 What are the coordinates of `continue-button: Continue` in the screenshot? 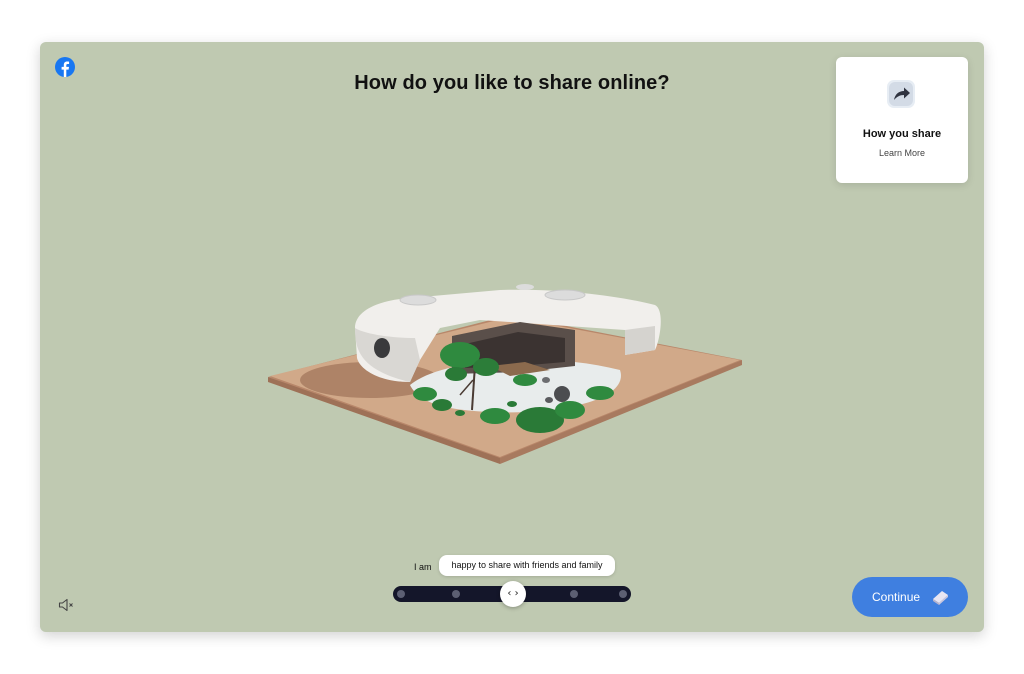 It's located at (910, 597).